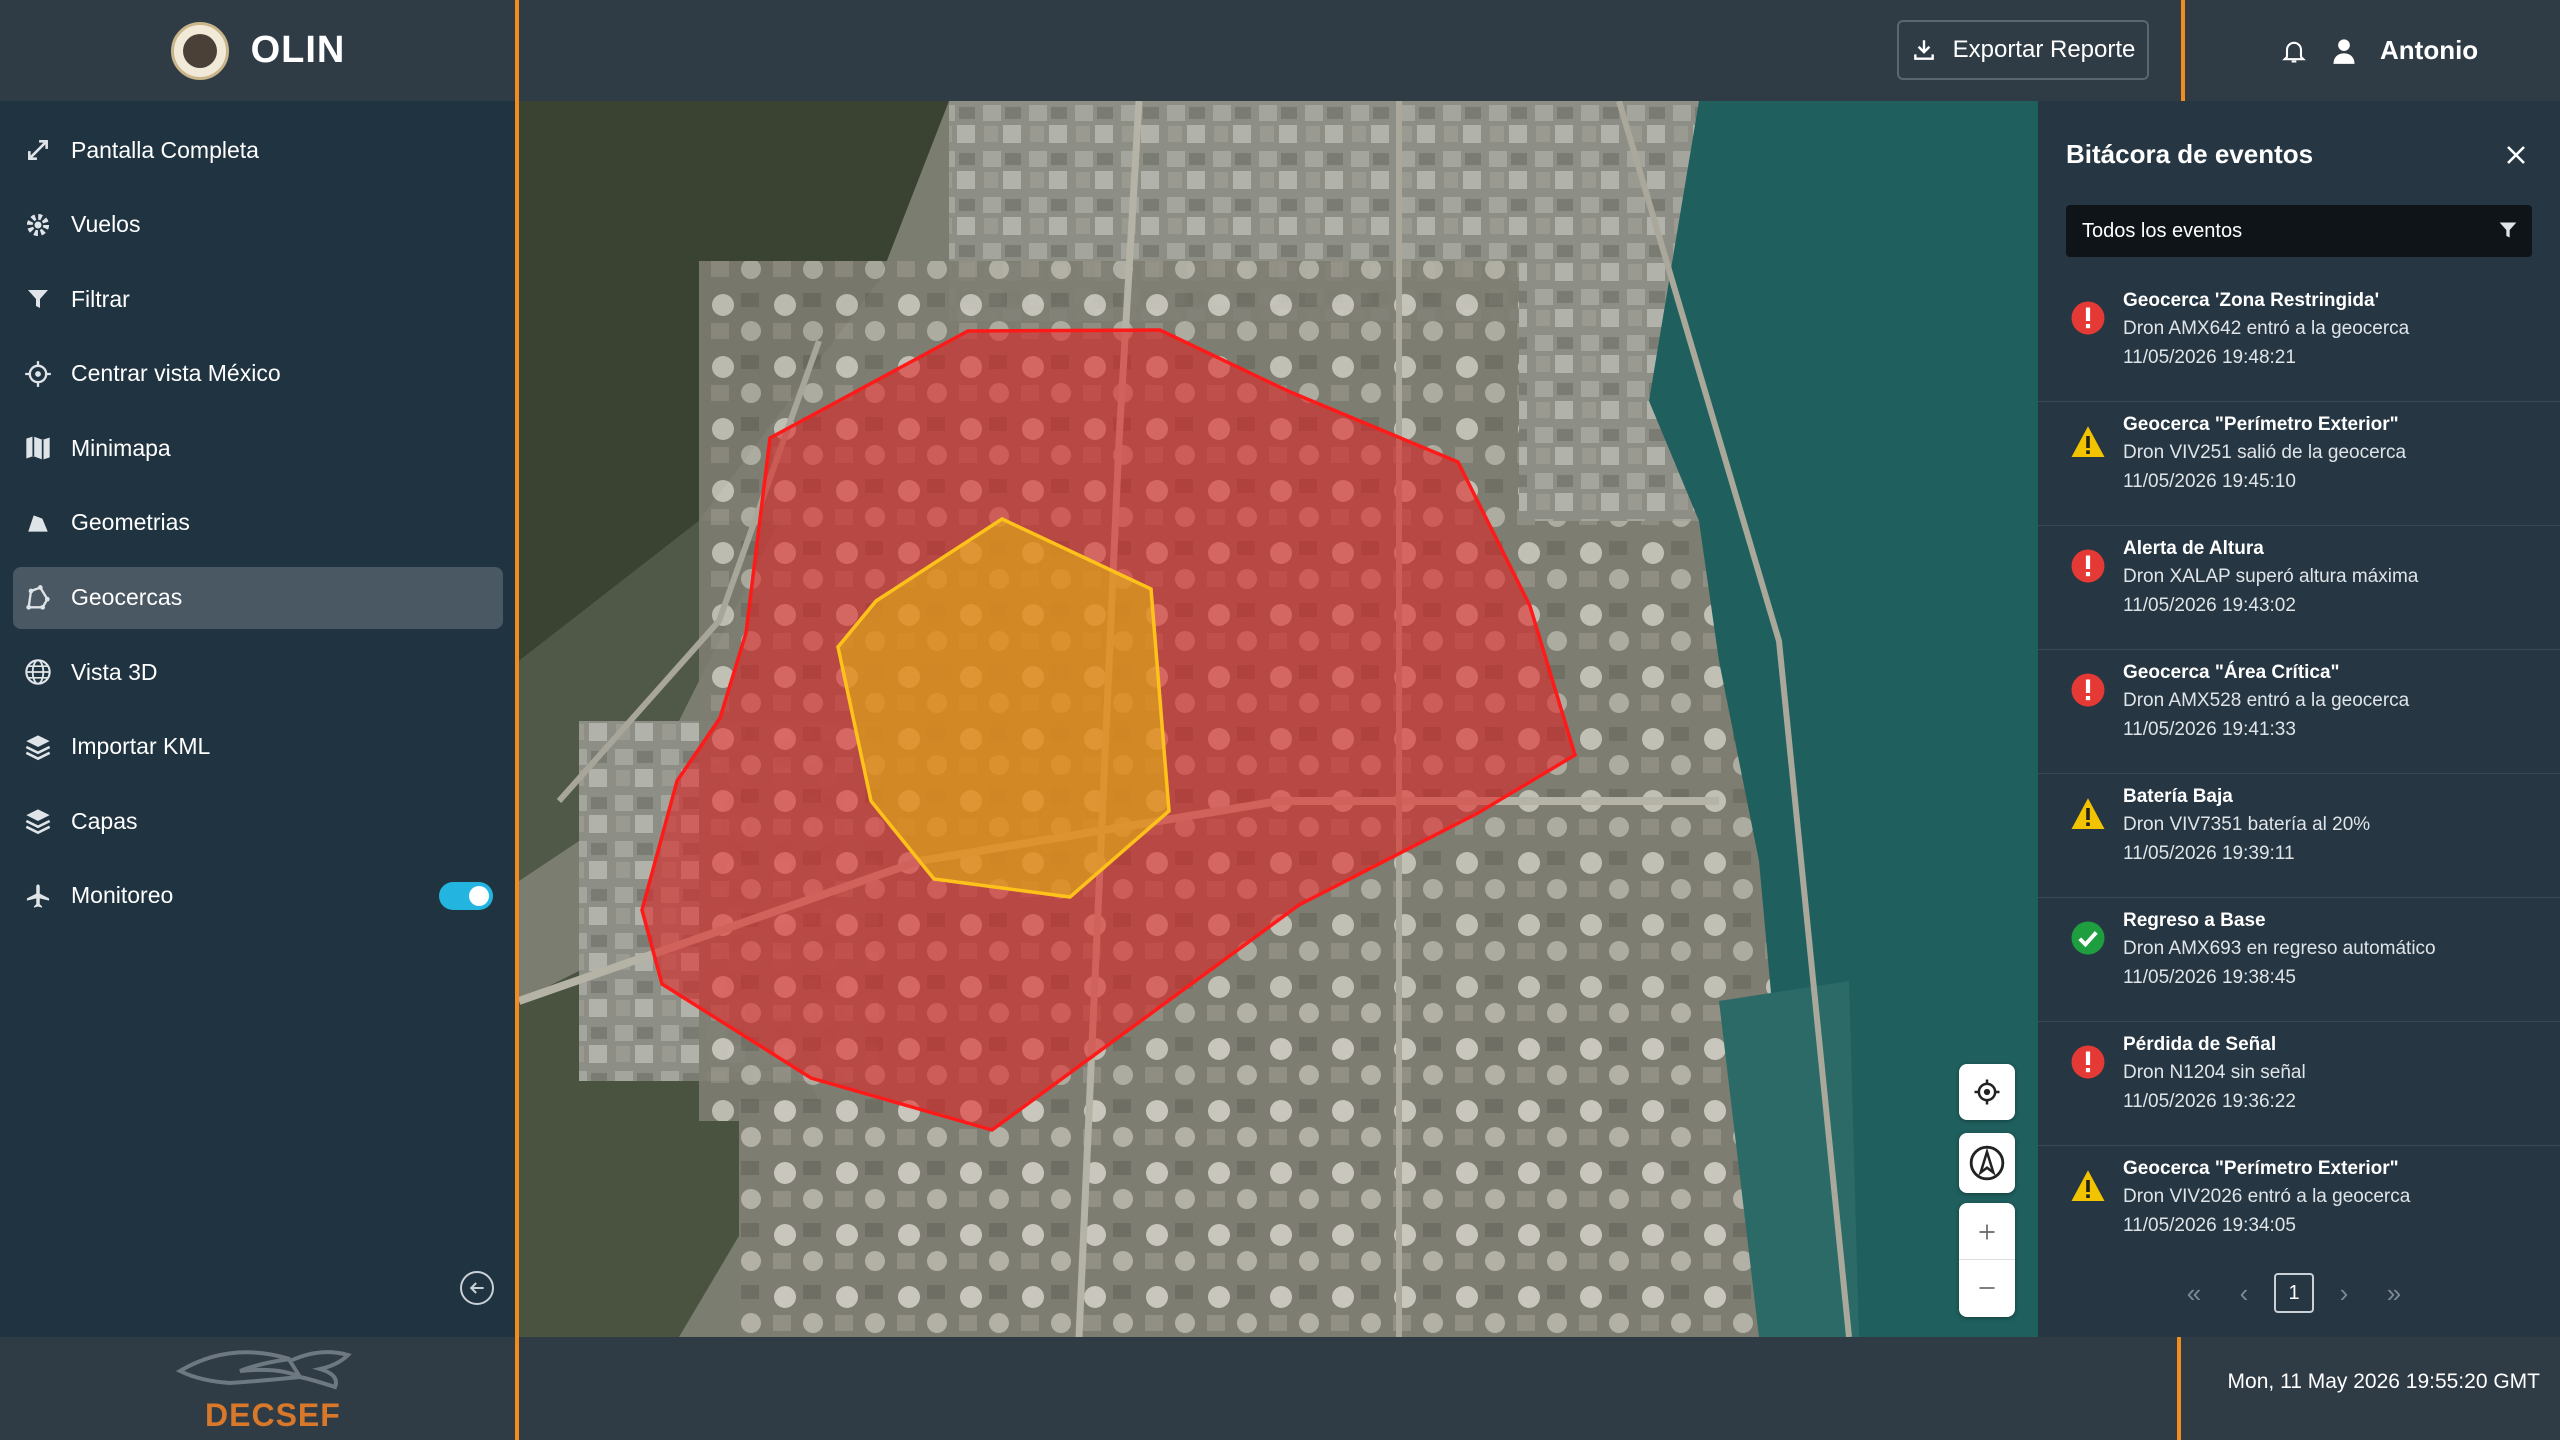 The height and width of the screenshot is (1440, 2560). What do you see at coordinates (258, 299) in the screenshot?
I see `sidebar-item-filtrar: Filtrar` at bounding box center [258, 299].